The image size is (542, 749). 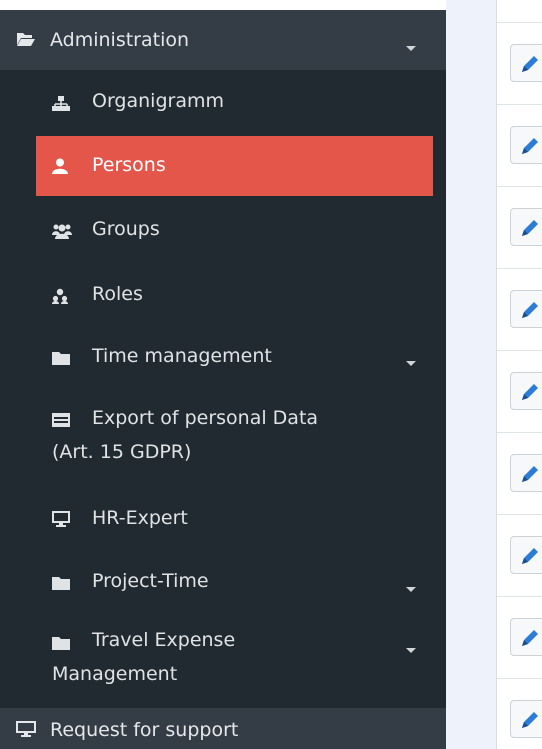 What do you see at coordinates (223, 5) in the screenshot?
I see `top-strip` at bounding box center [223, 5].